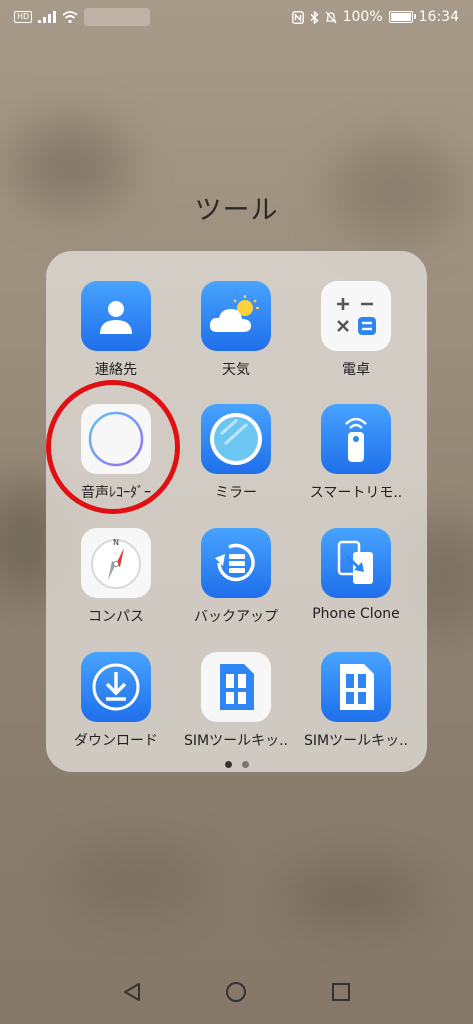 Image resolution: width=473 pixels, height=1024 pixels. I want to click on wifi-icon, so click(70, 17).